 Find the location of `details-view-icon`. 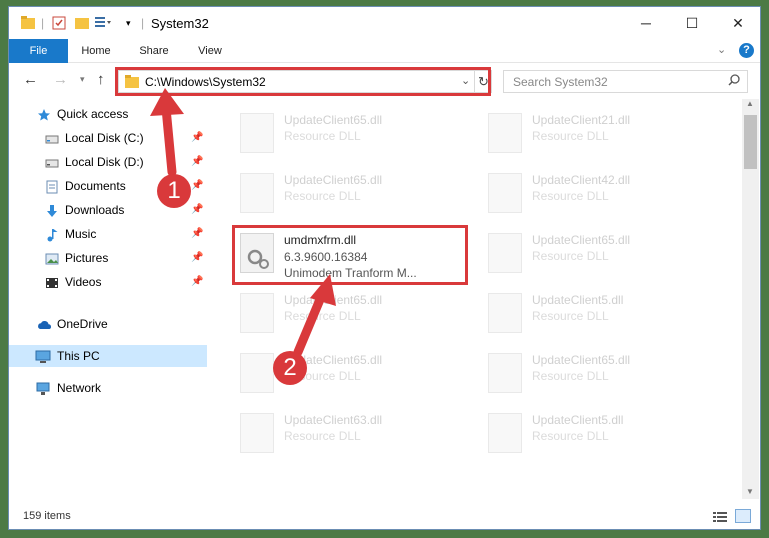

details-view-icon is located at coordinates (720, 518).